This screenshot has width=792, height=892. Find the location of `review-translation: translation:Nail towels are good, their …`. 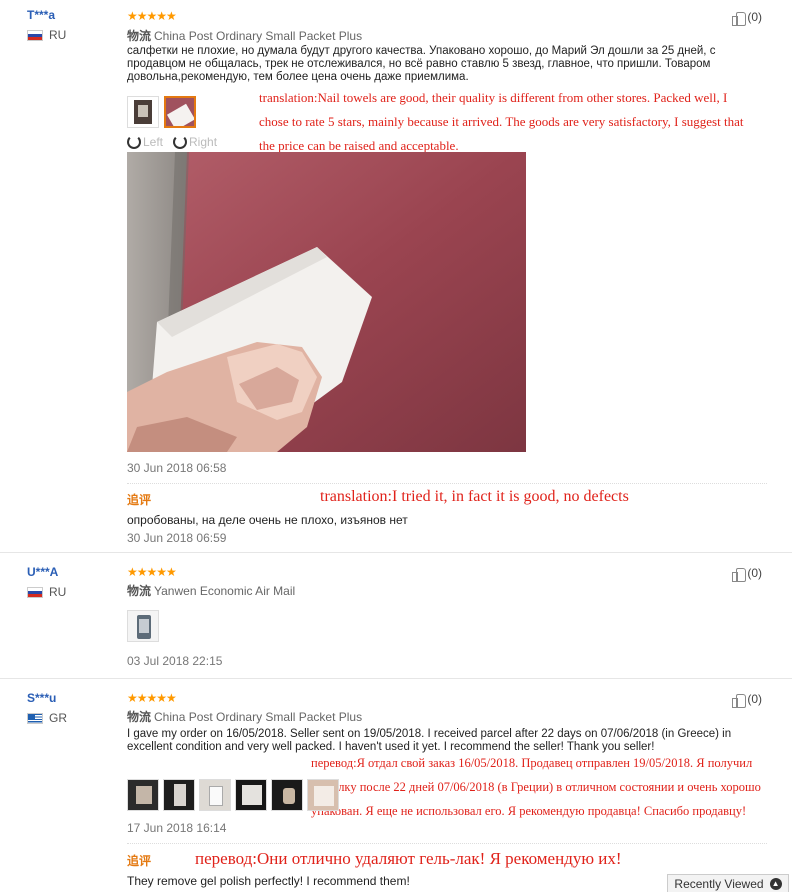

review-translation: translation:Nail towels are good, their … is located at coordinates (501, 121).